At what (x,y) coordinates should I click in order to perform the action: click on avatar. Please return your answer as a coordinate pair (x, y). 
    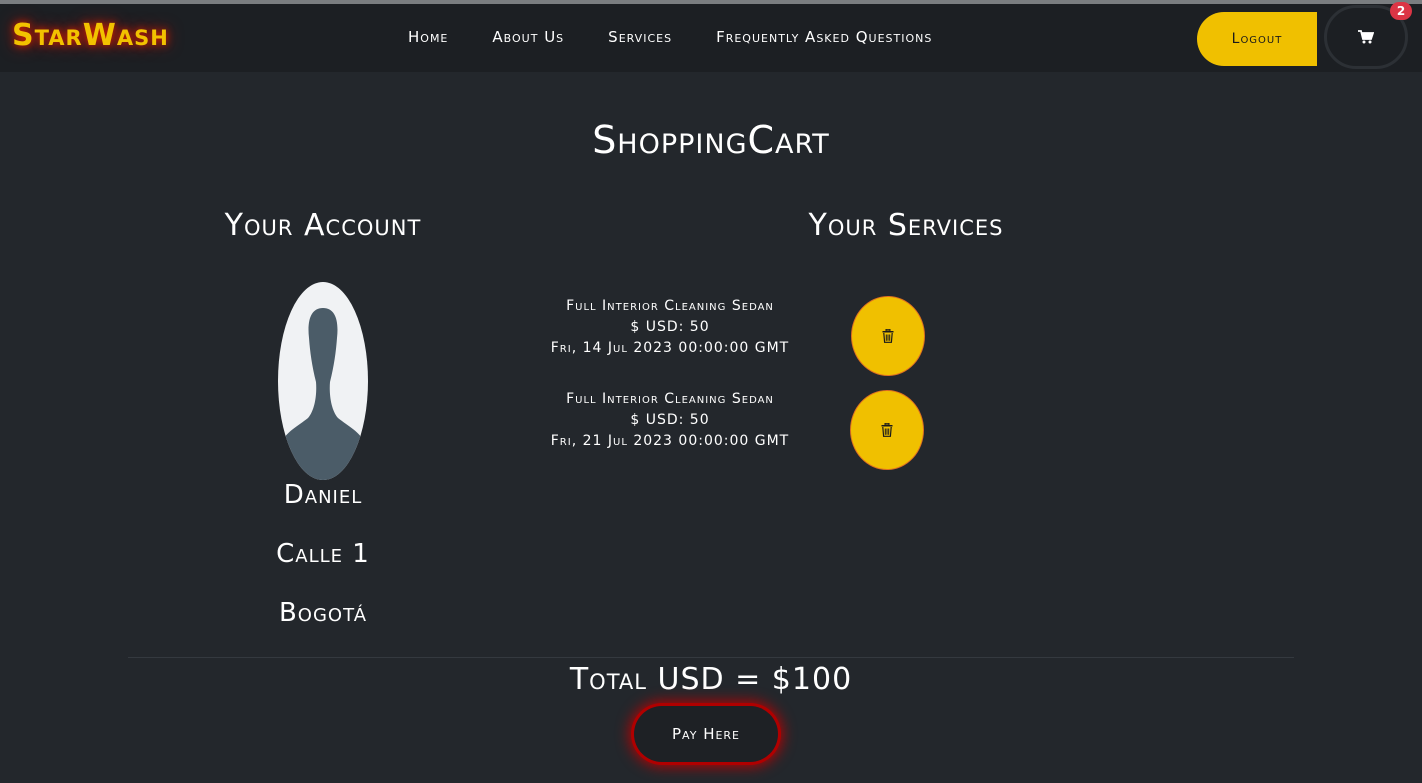
    Looking at the image, I should click on (323, 381).